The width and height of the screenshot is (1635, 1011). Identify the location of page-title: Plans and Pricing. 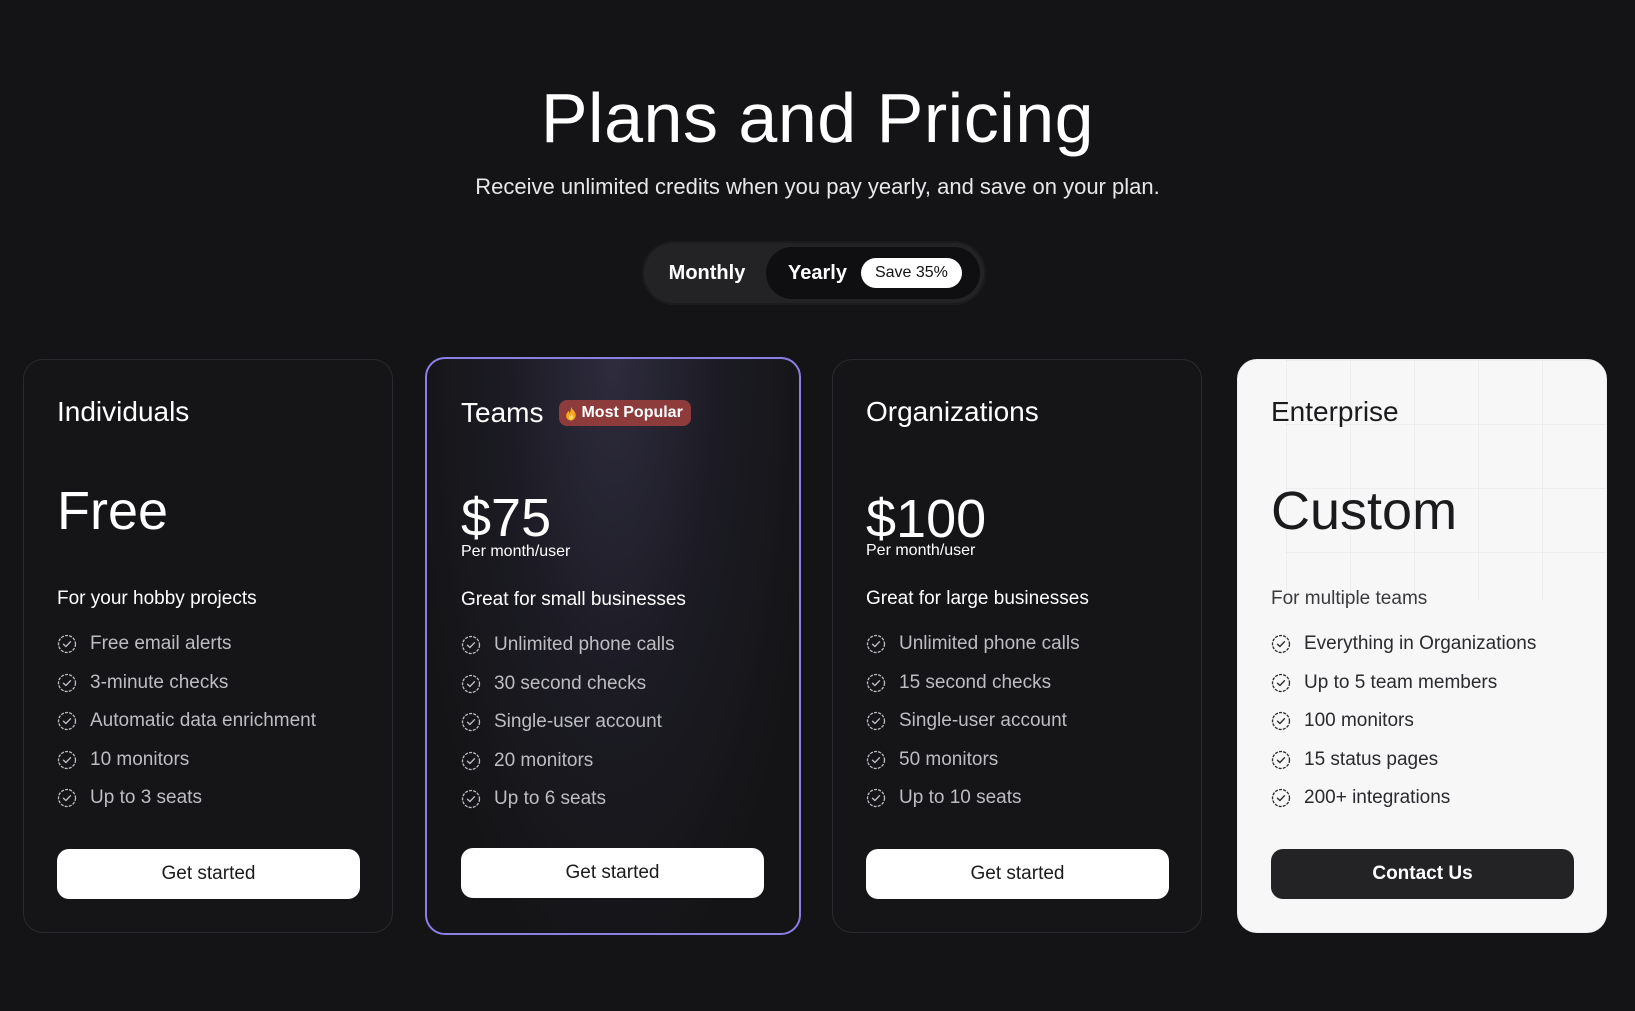
(817, 118).